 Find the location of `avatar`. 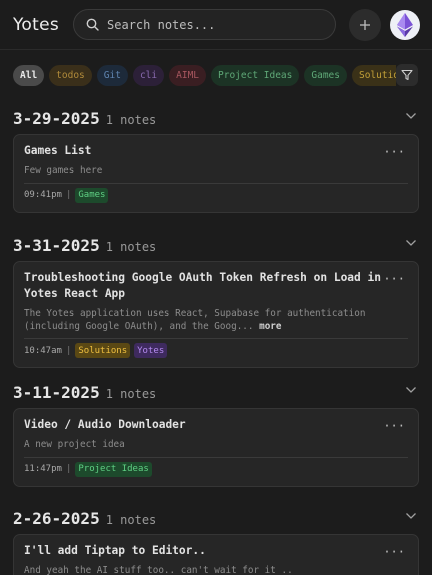

avatar is located at coordinates (405, 24).